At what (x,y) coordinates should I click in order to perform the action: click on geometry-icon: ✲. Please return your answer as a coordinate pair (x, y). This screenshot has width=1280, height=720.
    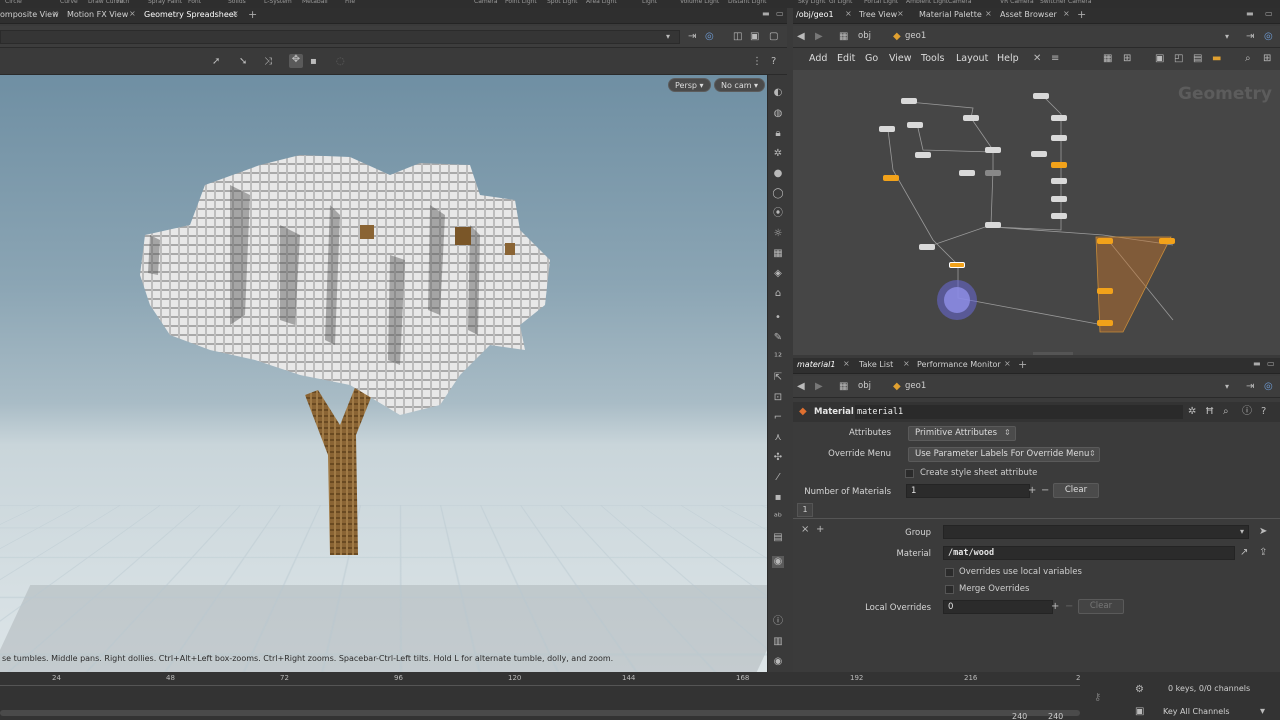
    Looking at the image, I should click on (778, 154).